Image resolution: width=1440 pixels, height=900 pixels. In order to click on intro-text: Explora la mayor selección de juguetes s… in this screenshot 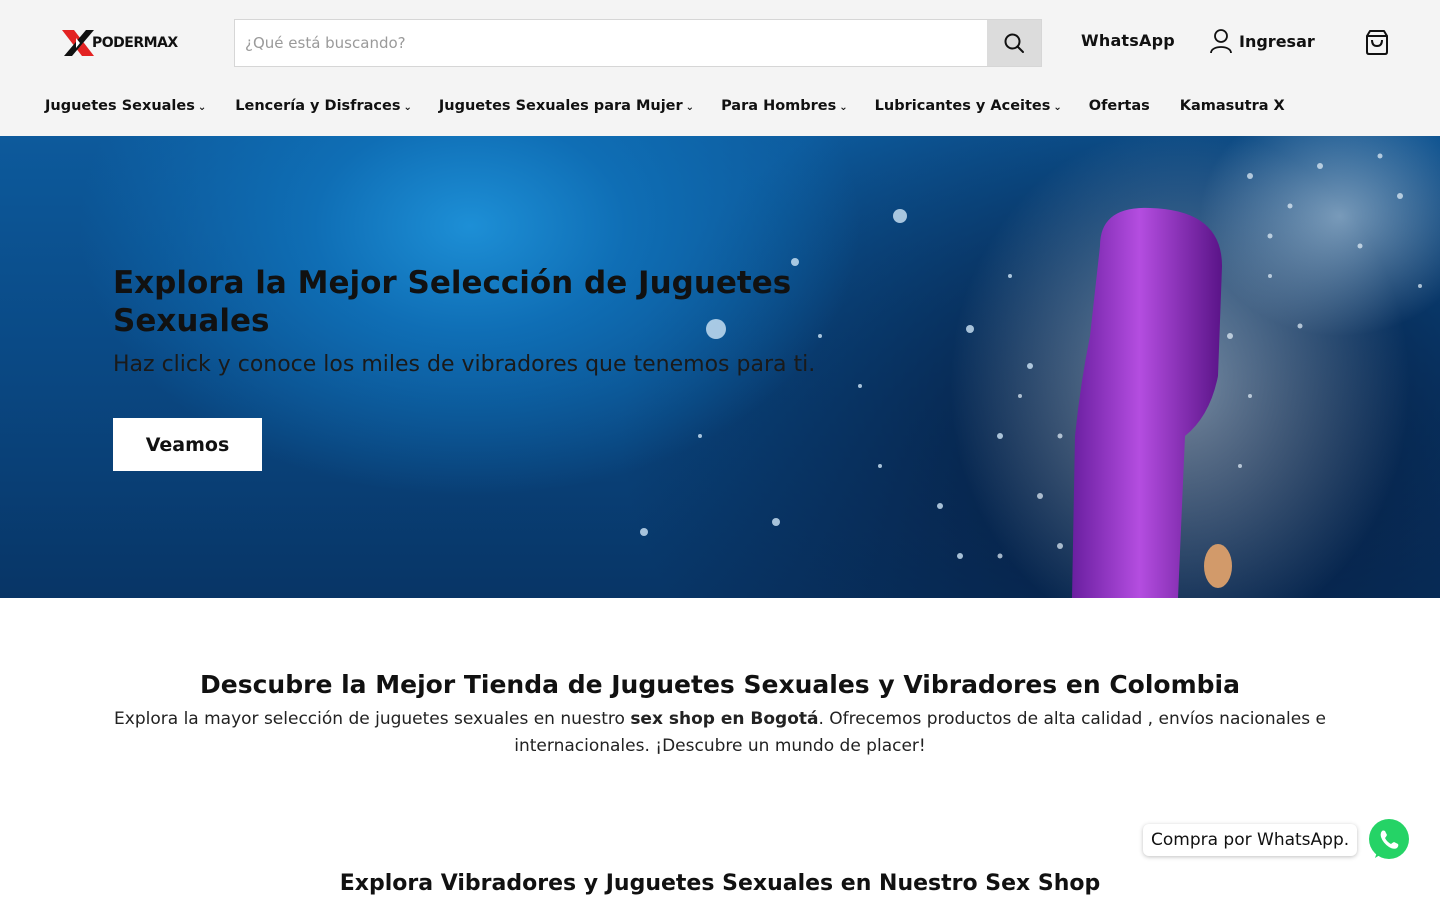, I will do `click(720, 732)`.